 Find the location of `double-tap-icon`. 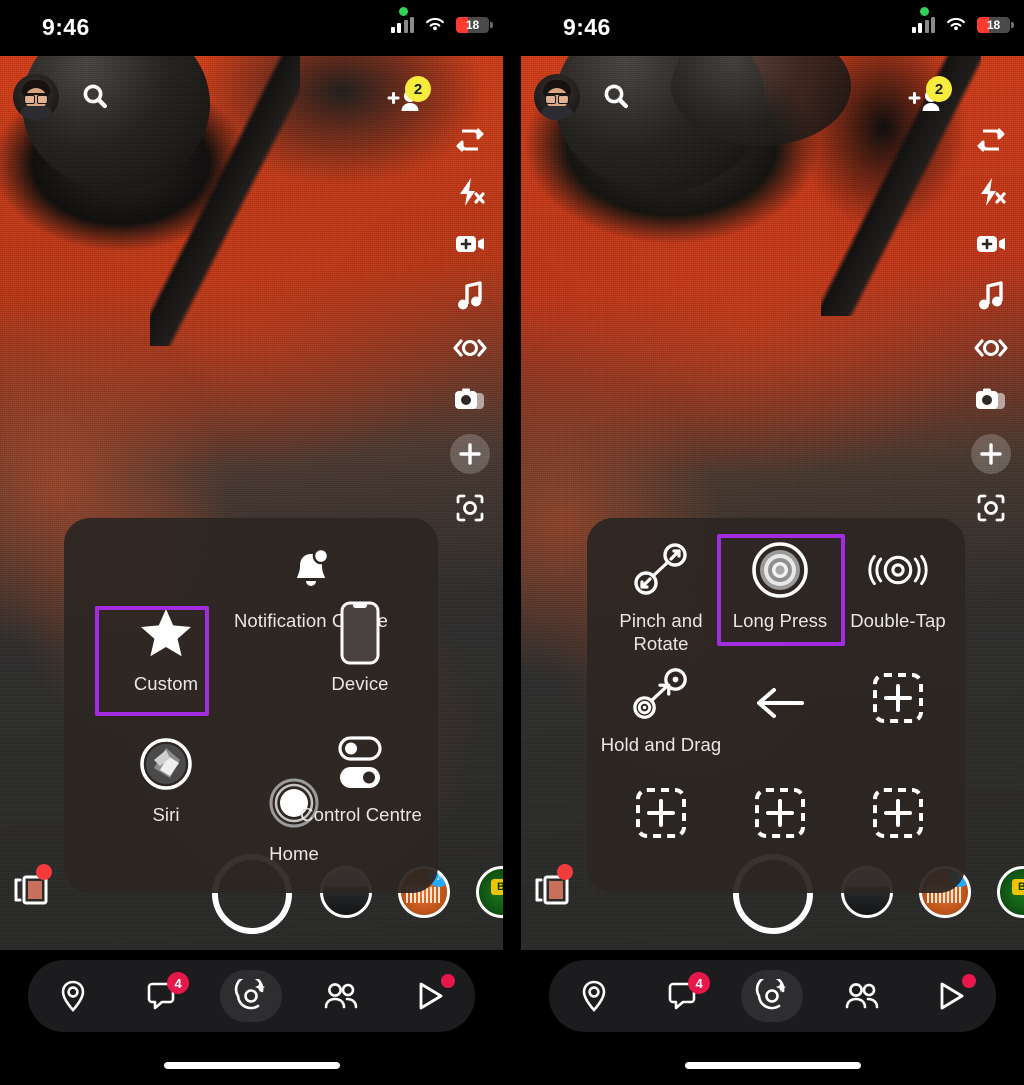

double-tap-icon is located at coordinates (898, 570).